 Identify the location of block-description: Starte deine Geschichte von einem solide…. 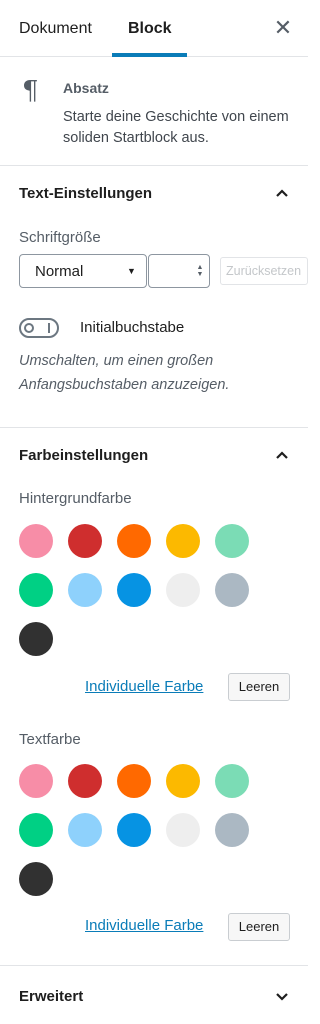
(176, 127).